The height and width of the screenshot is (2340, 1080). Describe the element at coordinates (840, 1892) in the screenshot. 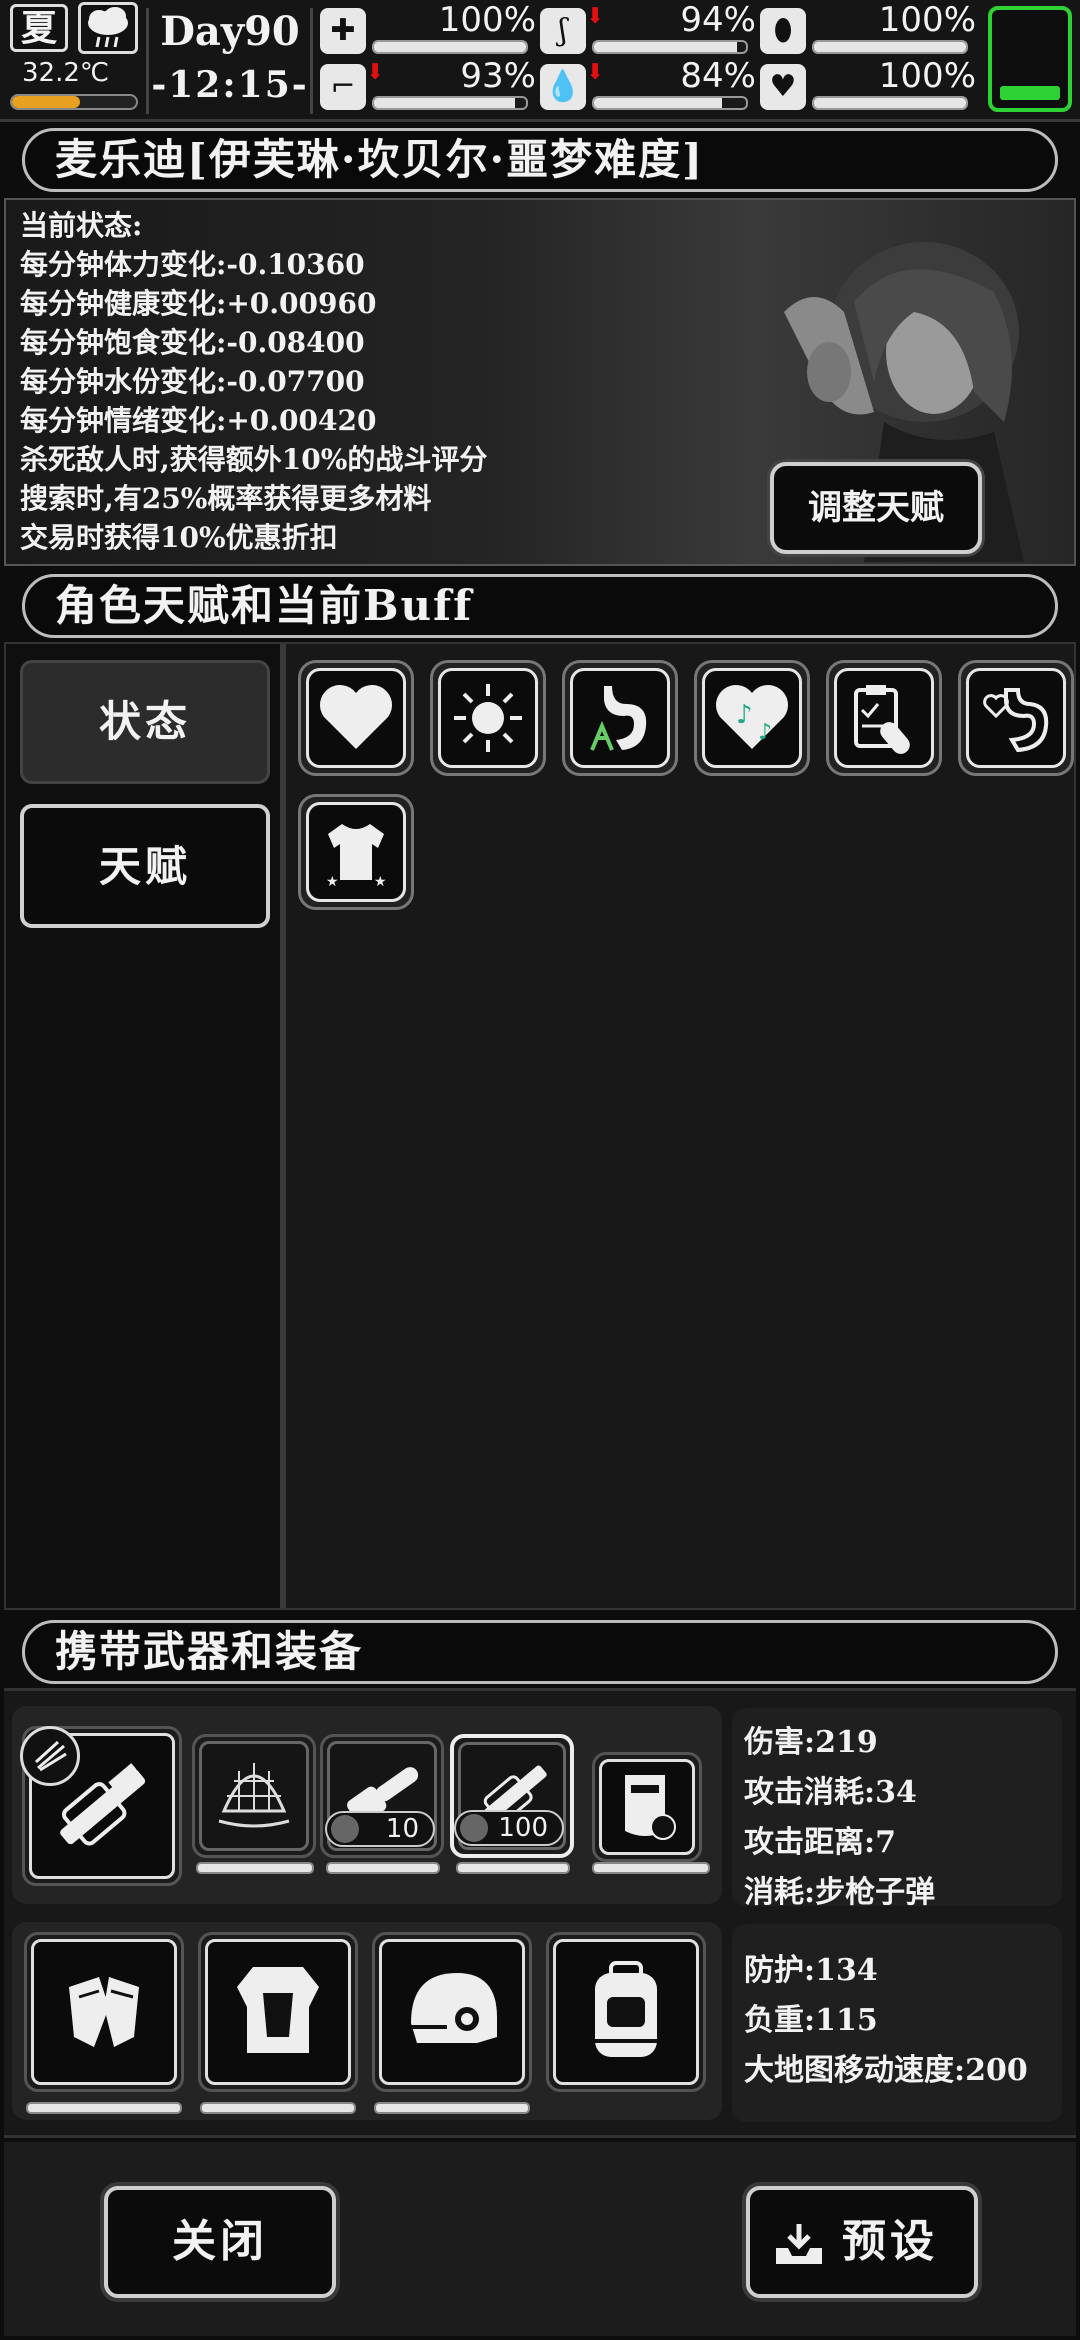

I see `ammo-consume-value: 消耗:步枪子弹` at that location.